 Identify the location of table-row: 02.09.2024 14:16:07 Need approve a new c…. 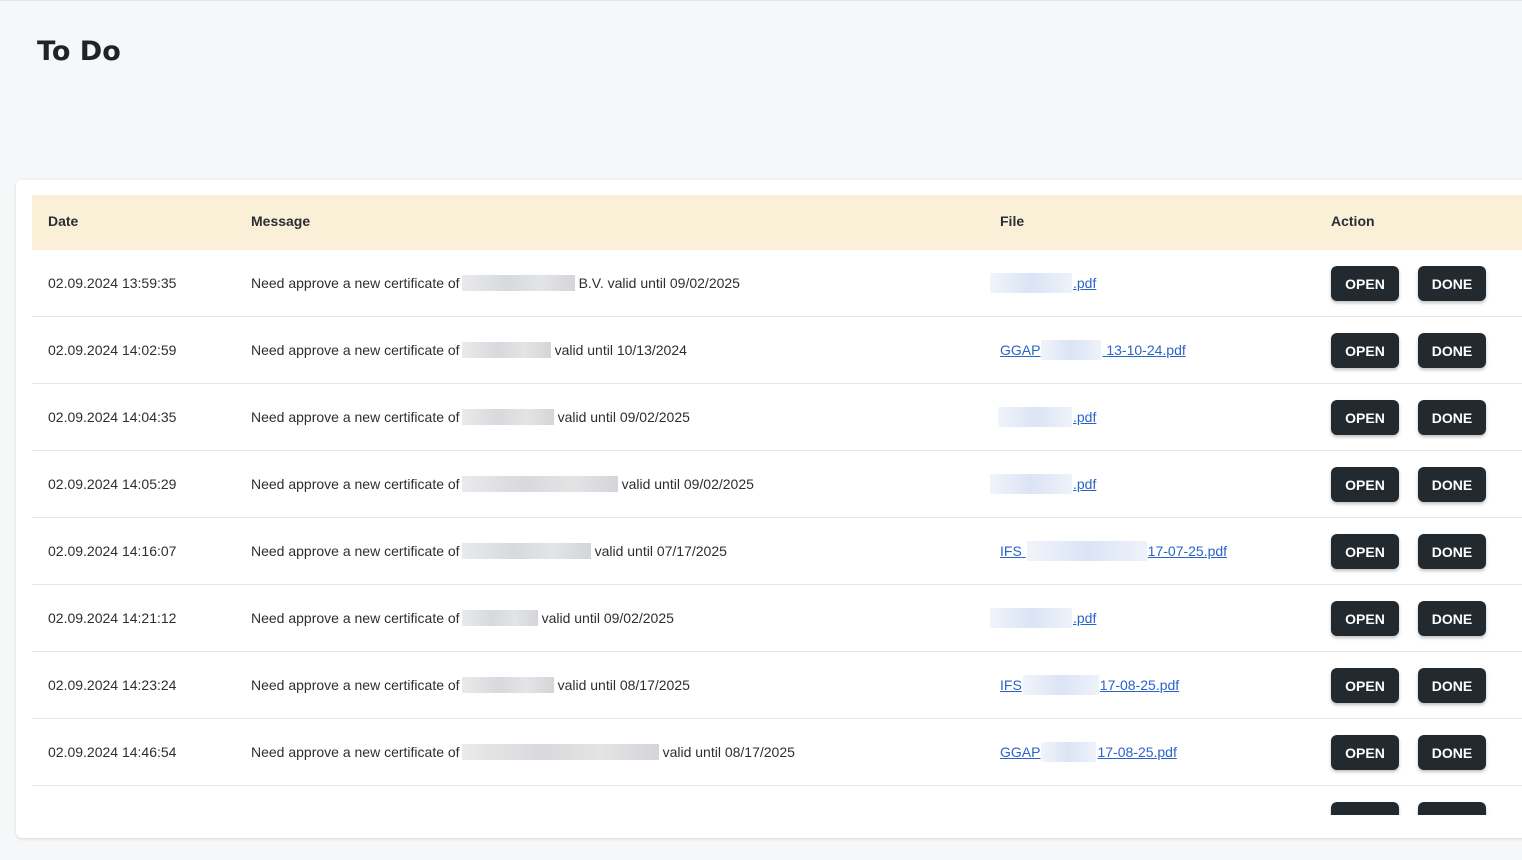
(777, 551).